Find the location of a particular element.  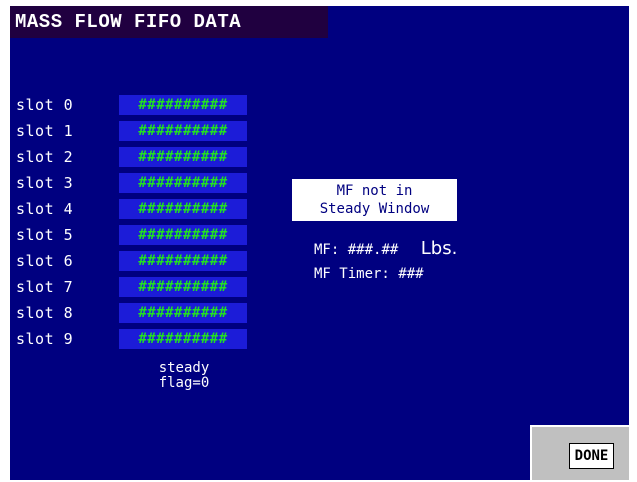

page-title: MASS FLOW FIFO DATA is located at coordinates (169, 22).